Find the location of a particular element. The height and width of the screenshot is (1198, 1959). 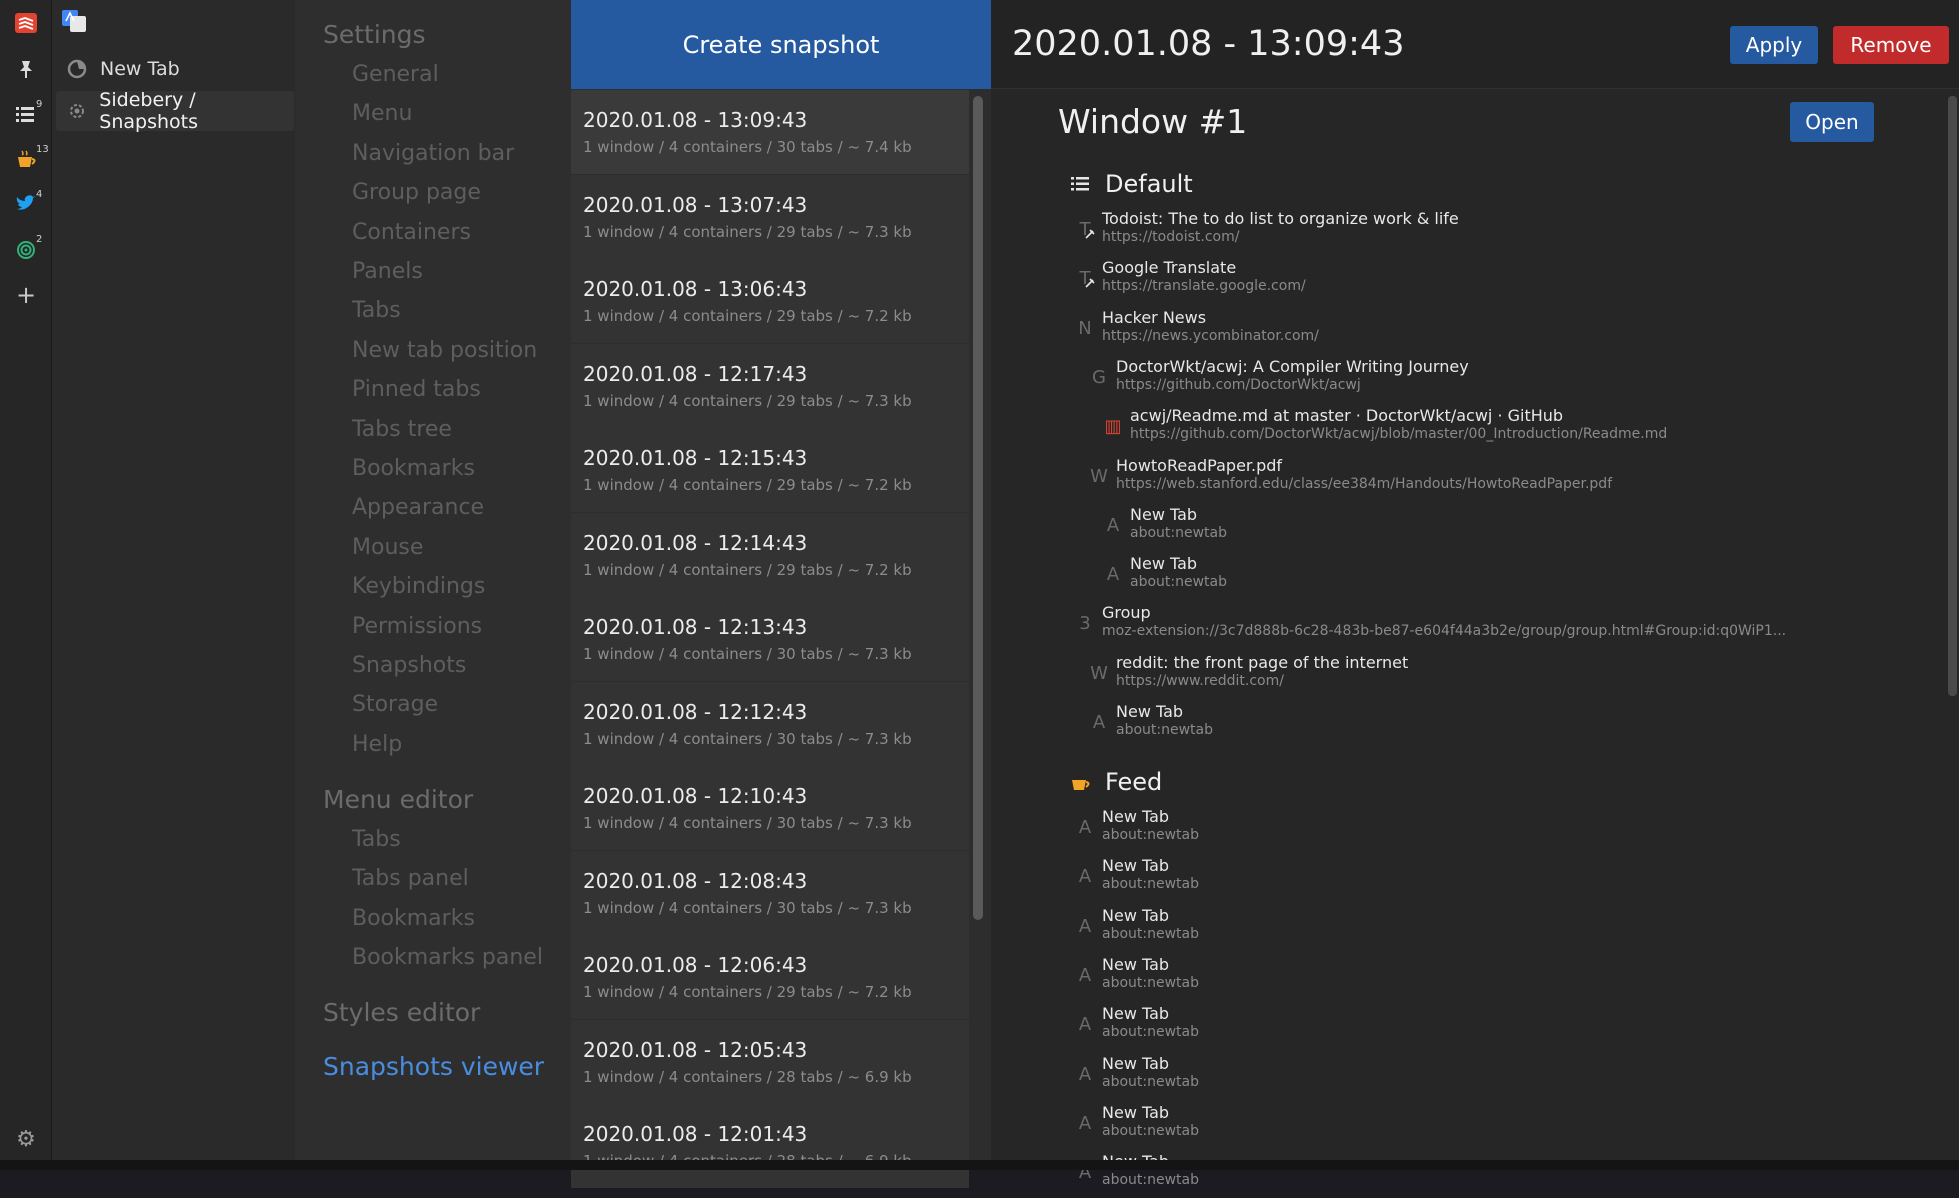

nav-menu: Menu is located at coordinates (382, 113).